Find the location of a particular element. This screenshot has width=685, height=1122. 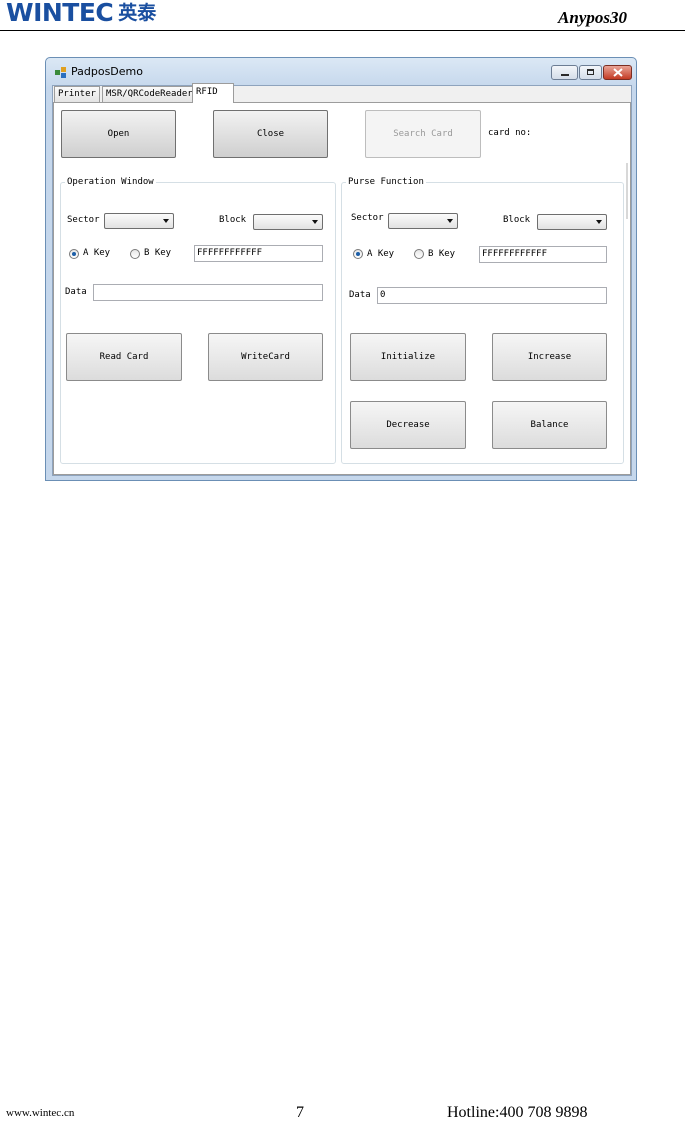

minimize-icon is located at coordinates (565, 75).